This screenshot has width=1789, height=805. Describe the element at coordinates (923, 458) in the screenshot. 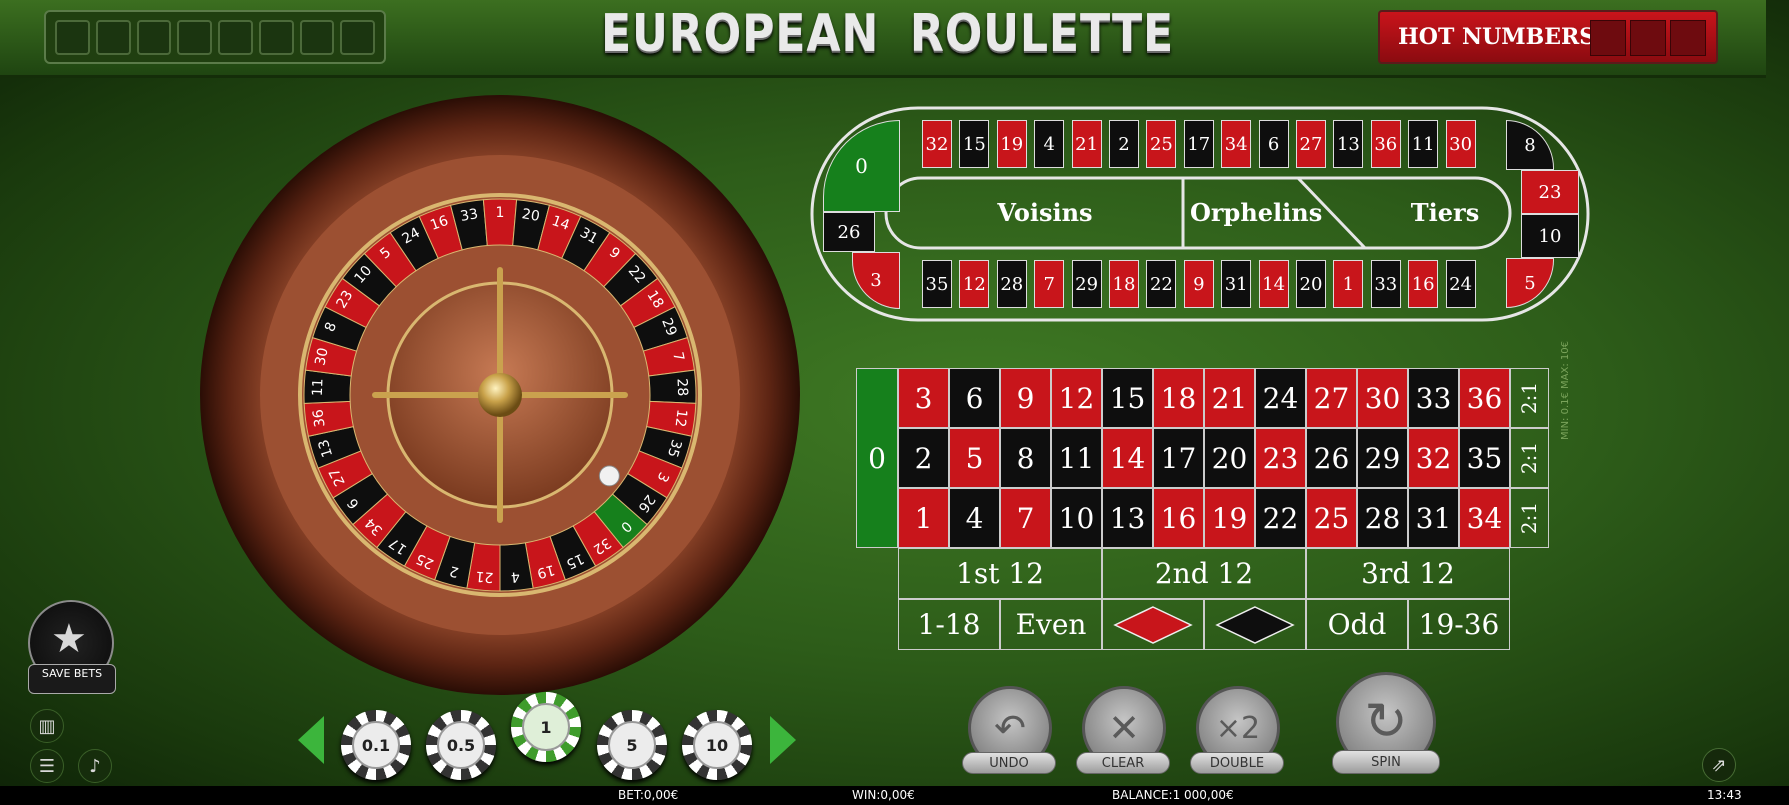

I see `table-number: 2` at that location.